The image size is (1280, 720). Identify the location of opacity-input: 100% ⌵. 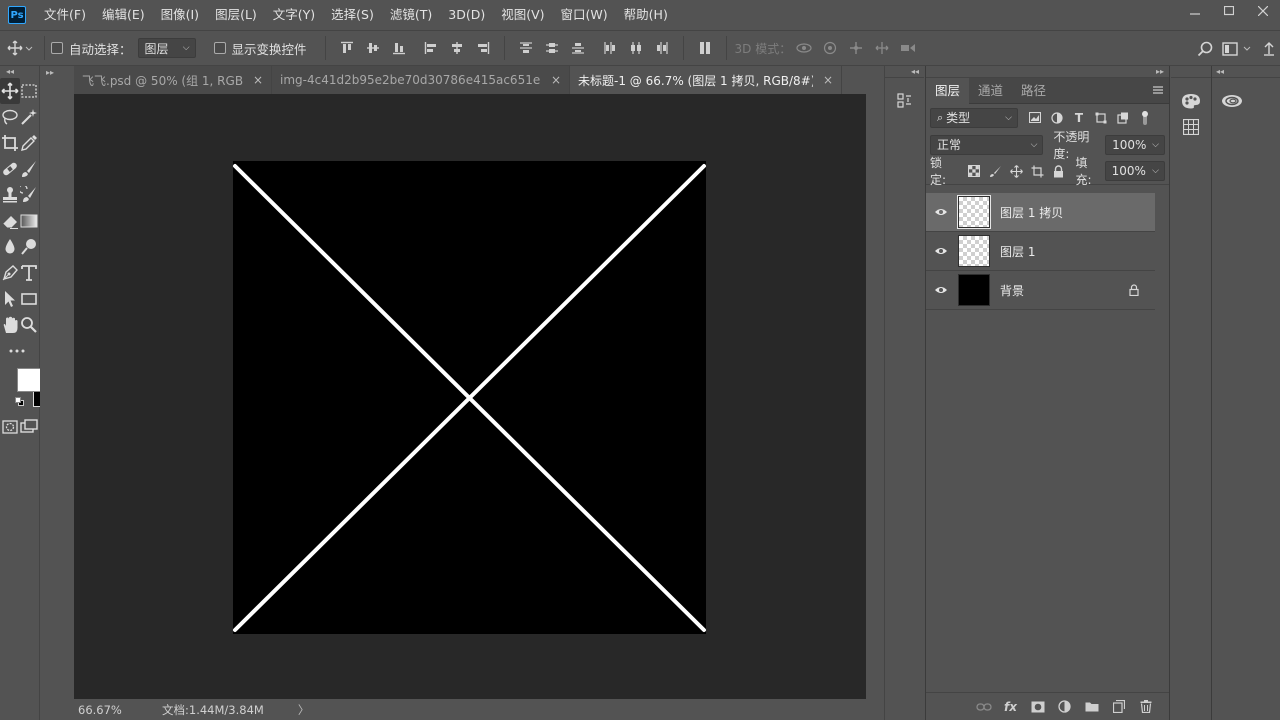
(1135, 144).